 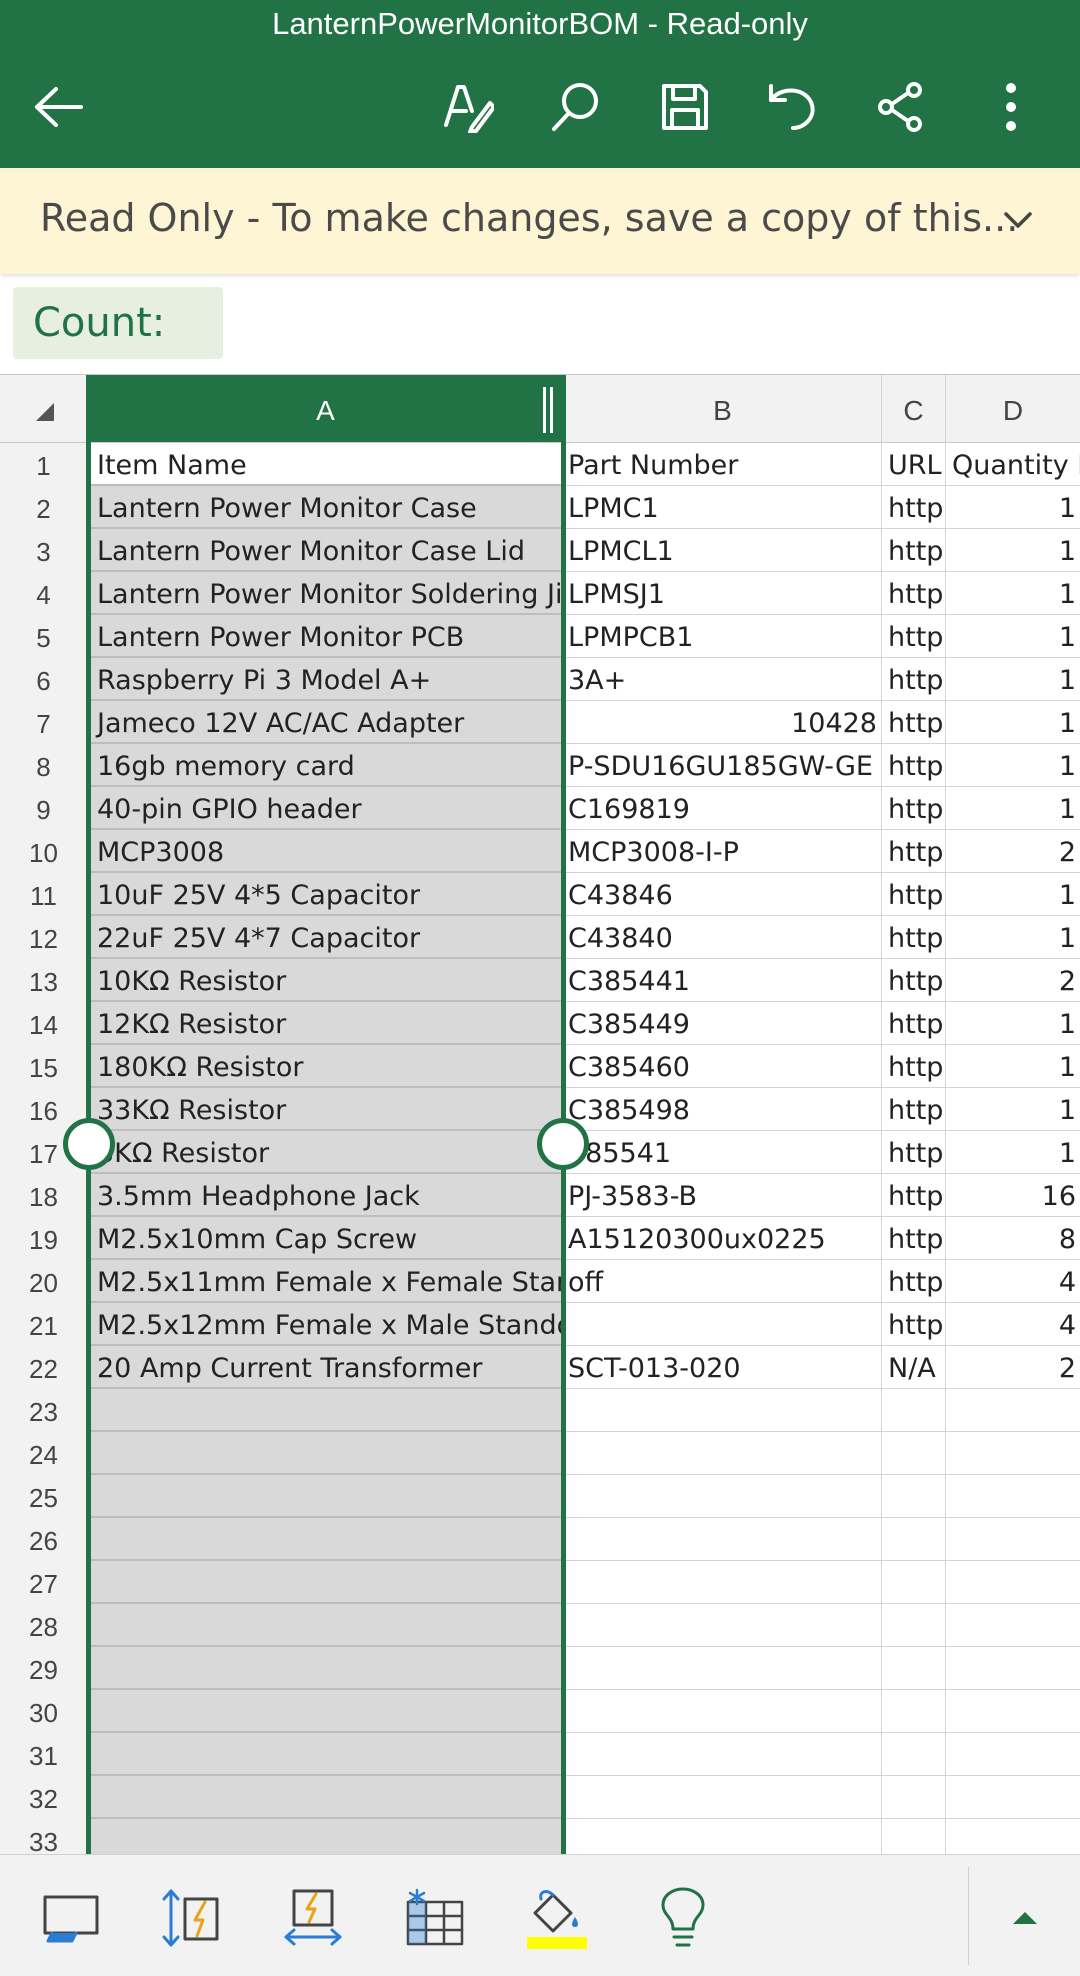 I want to click on row-number: 32, so click(x=43, y=1797).